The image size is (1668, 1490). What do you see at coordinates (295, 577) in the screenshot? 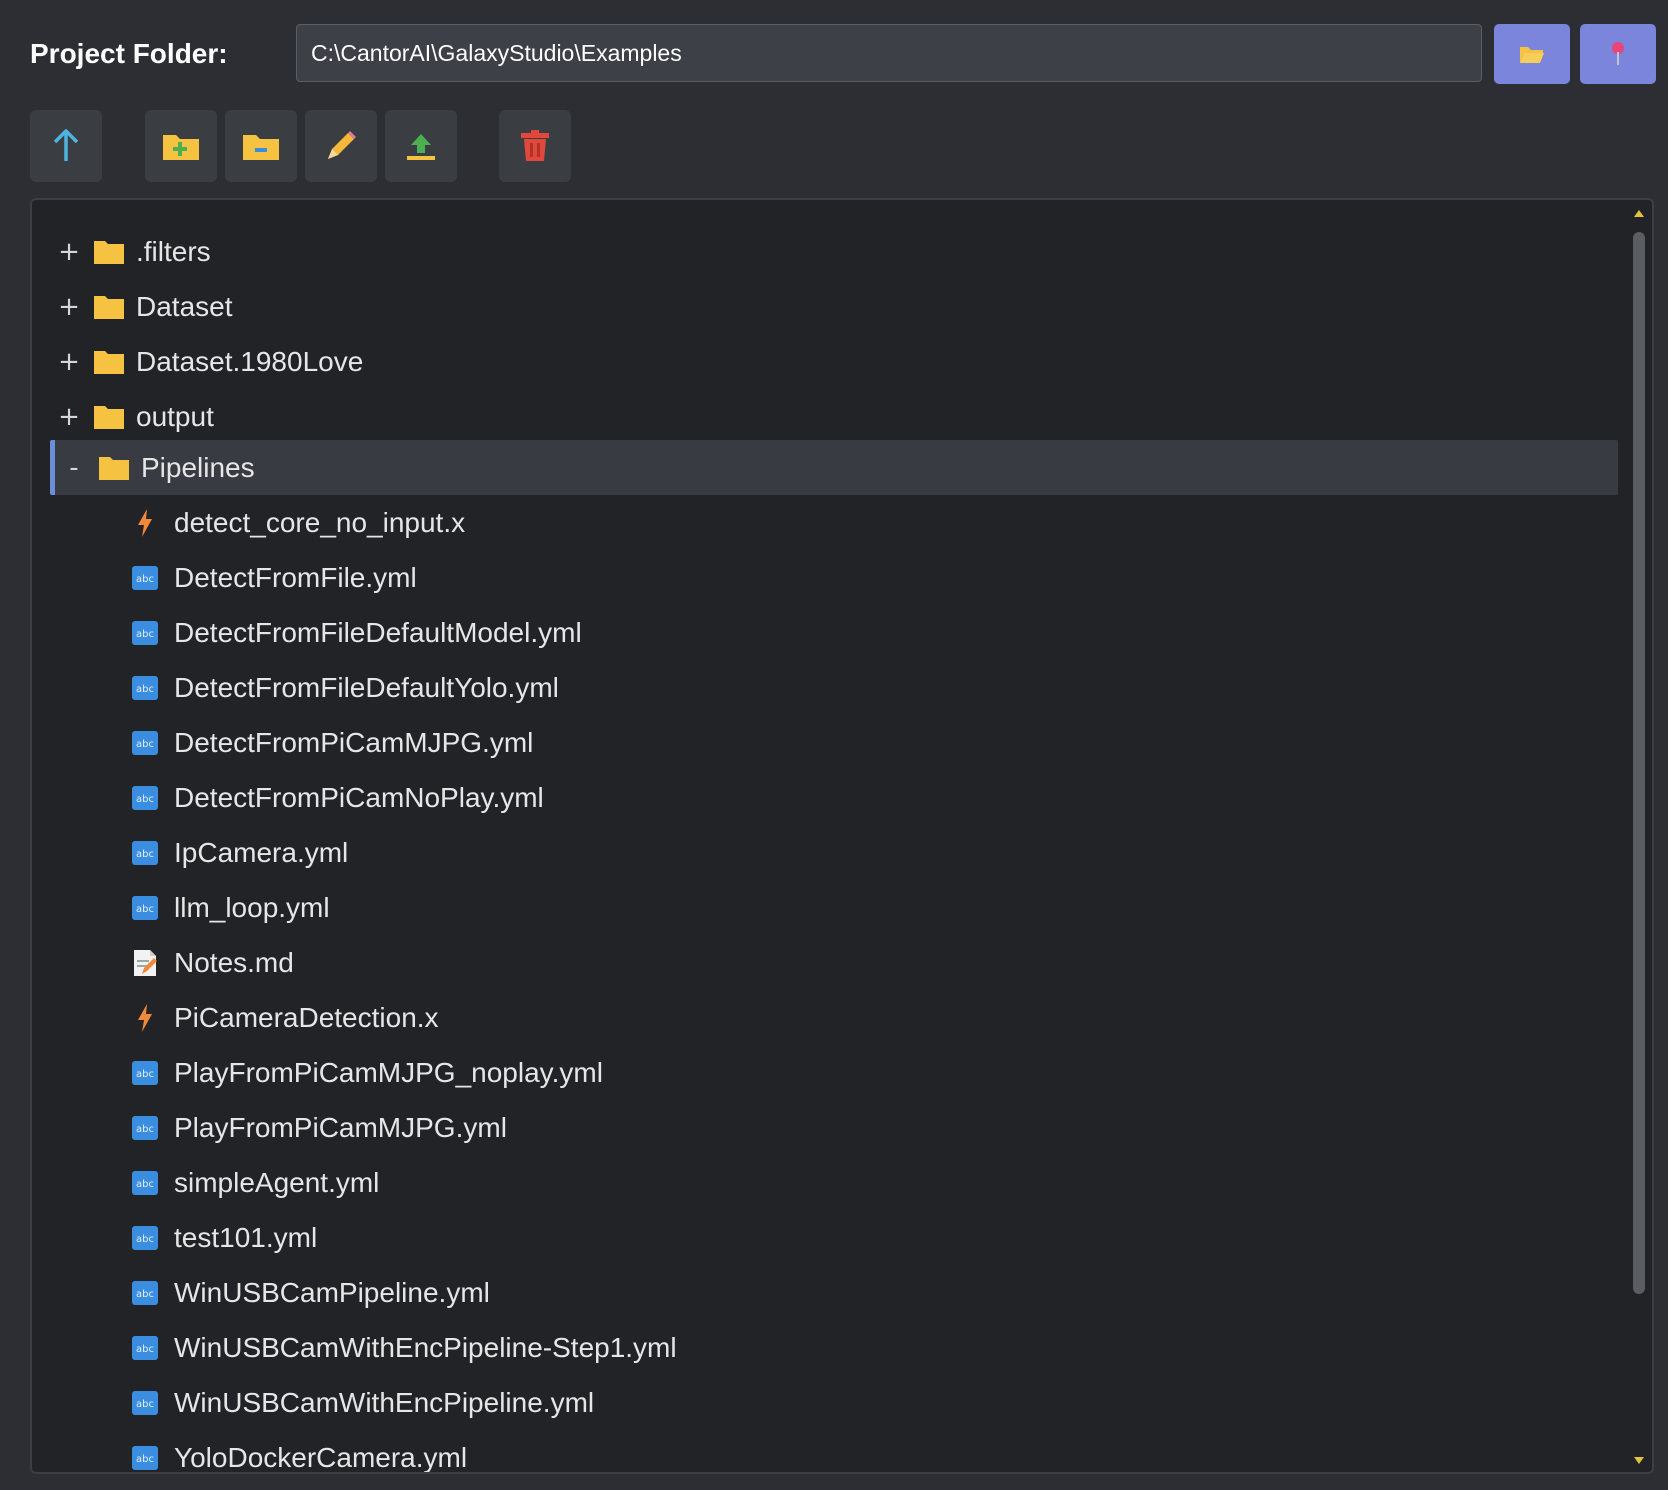
I see `file-label: DetectFromFile.yml` at bounding box center [295, 577].